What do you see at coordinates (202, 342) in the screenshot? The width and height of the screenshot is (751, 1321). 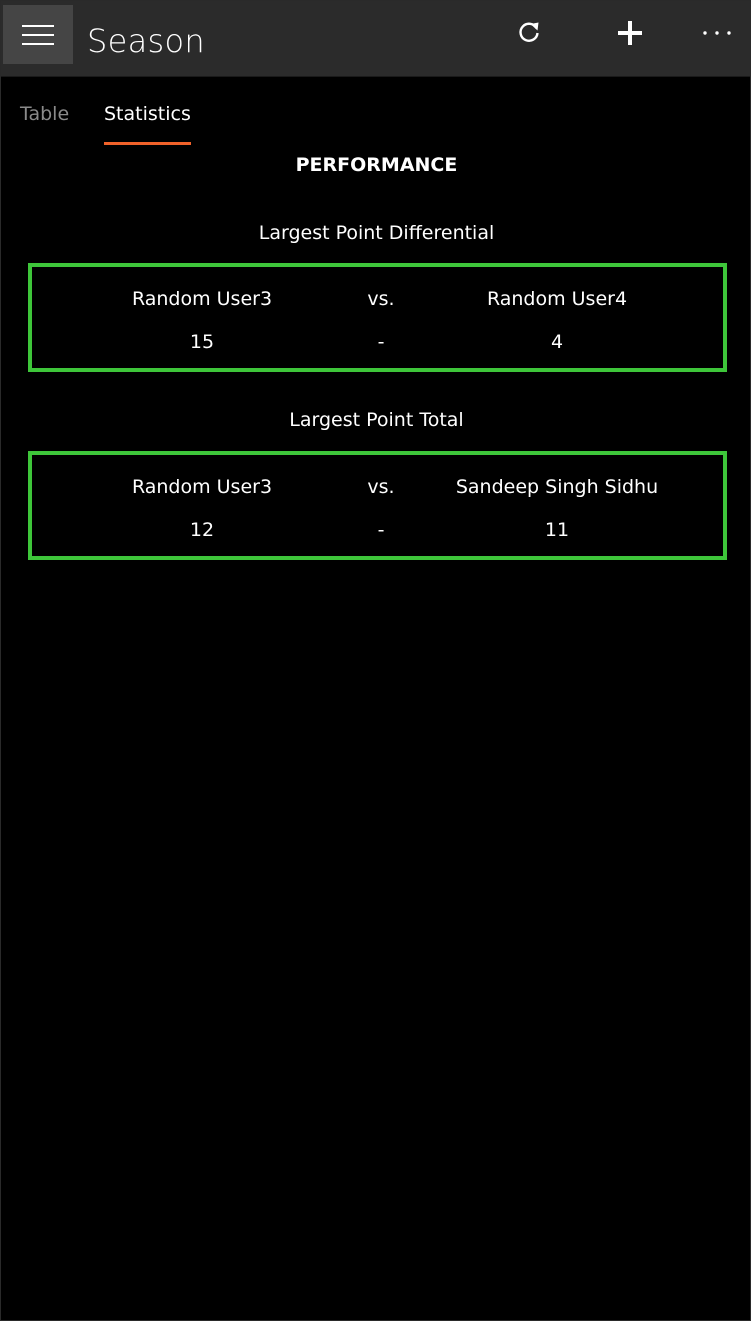 I see `player-one-score: 15` at bounding box center [202, 342].